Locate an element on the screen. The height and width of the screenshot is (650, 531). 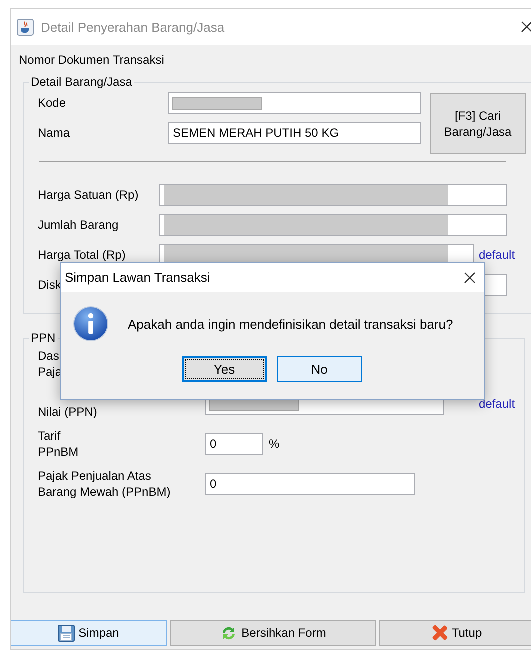
field-label: Pajak Penjualan Atas Barang Mewah (PPnBM) is located at coordinates (104, 484).